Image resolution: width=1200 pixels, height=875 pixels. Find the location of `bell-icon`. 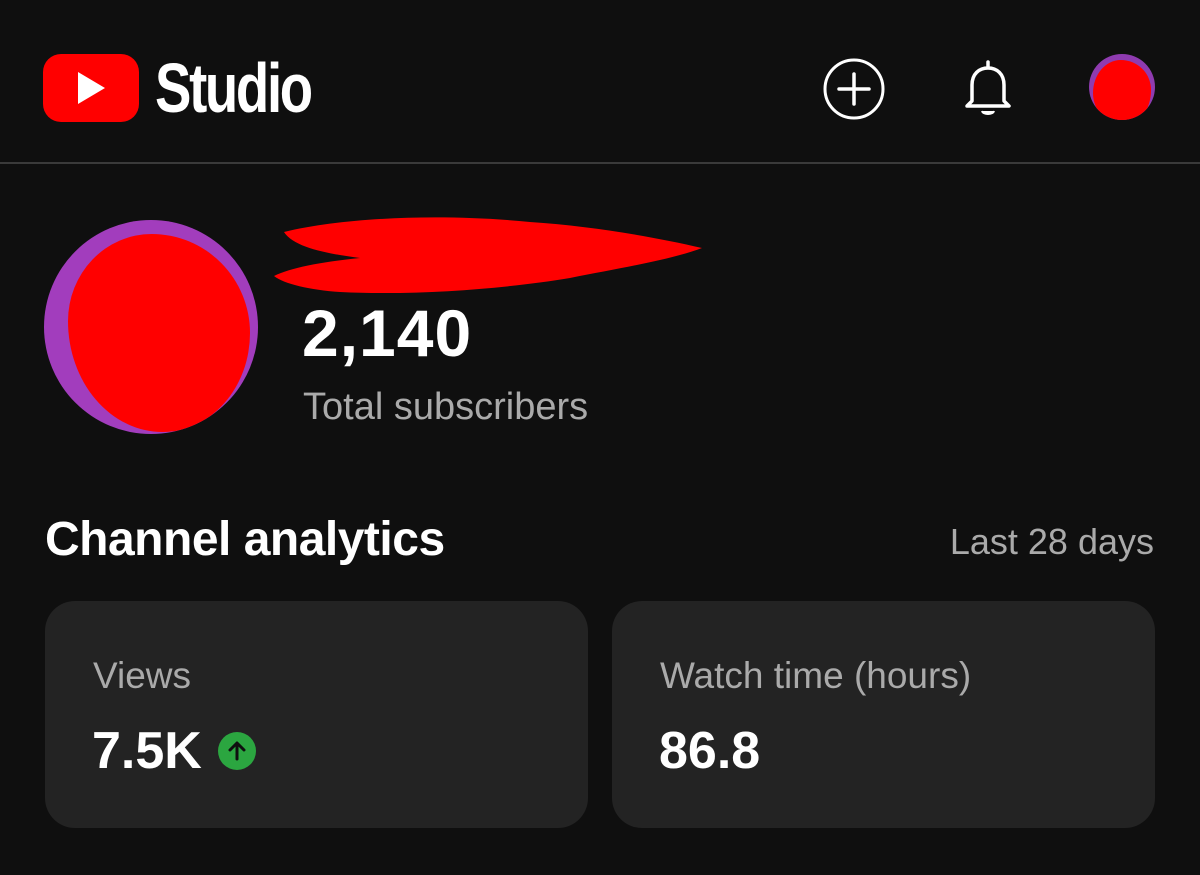

bell-icon is located at coordinates (988, 87).